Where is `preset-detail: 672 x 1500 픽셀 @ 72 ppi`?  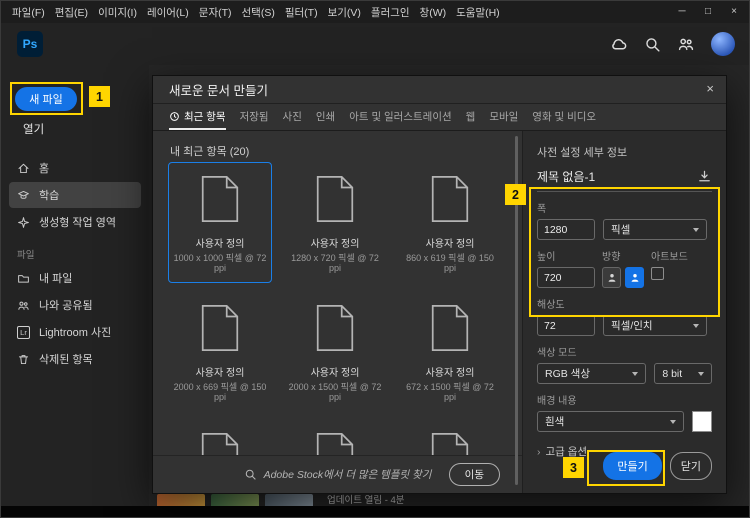 preset-detail: 672 x 1500 픽셀 @ 72 ppi is located at coordinates (450, 392).